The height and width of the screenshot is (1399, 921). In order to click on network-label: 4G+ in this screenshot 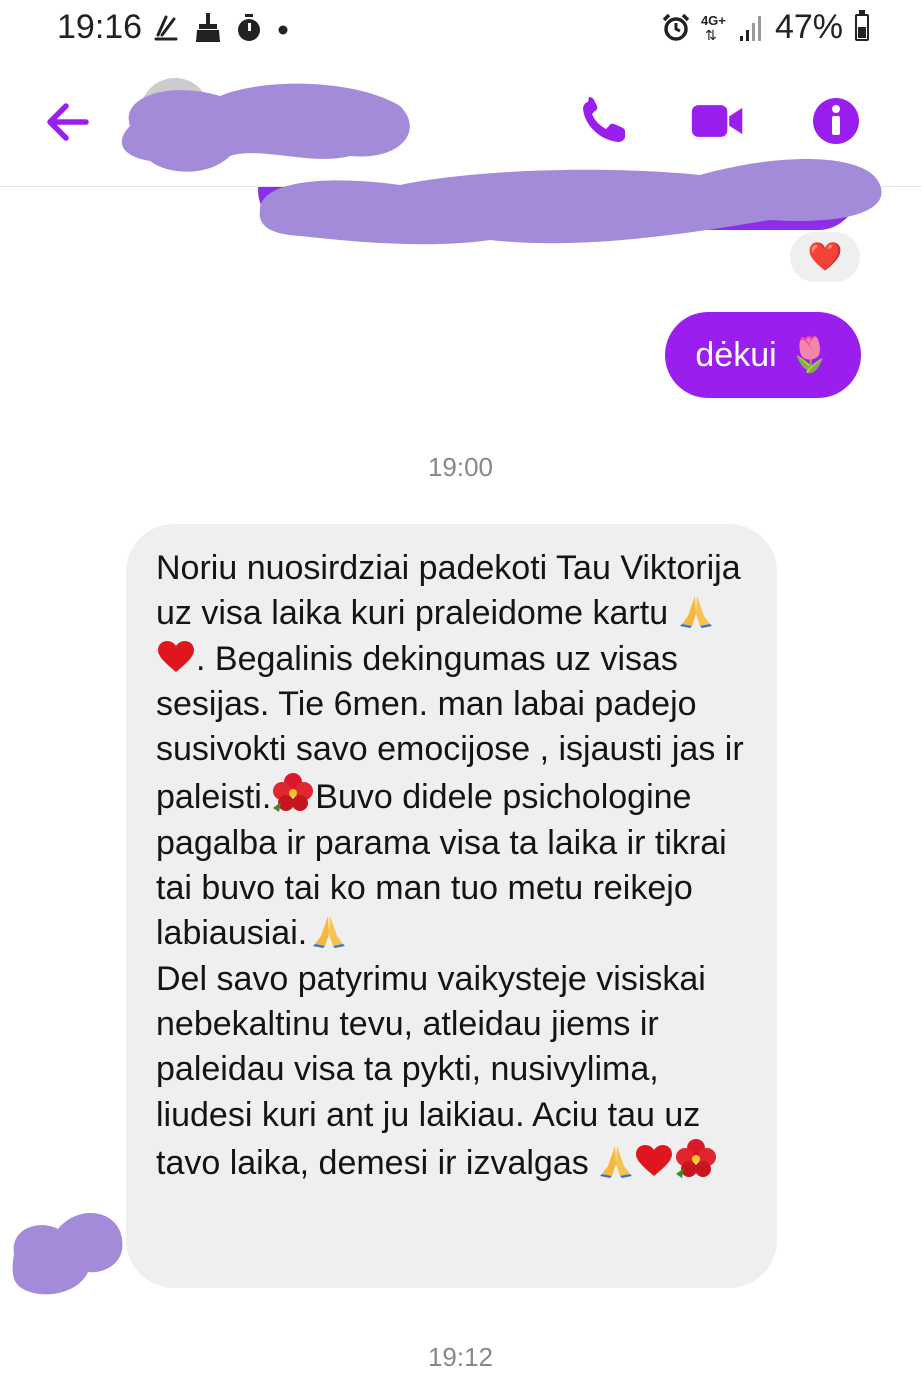, I will do `click(713, 20)`.